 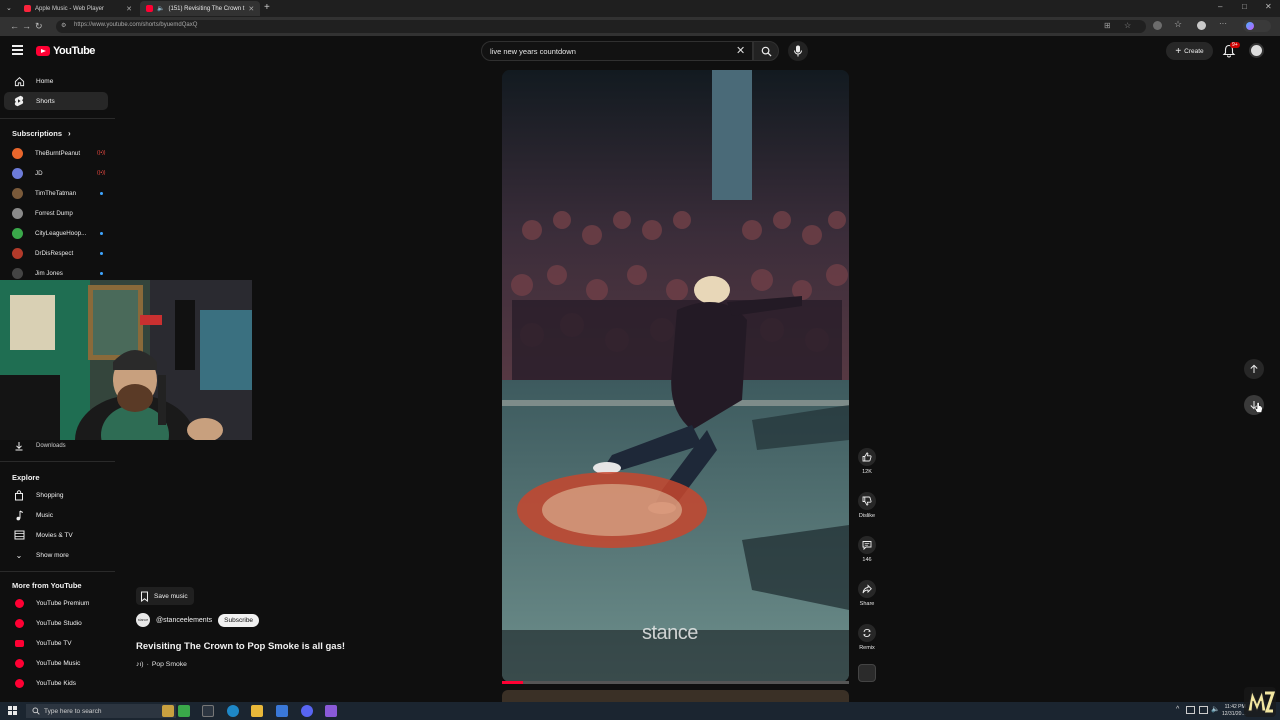 I want to click on next-short-preview, so click(x=675, y=696).